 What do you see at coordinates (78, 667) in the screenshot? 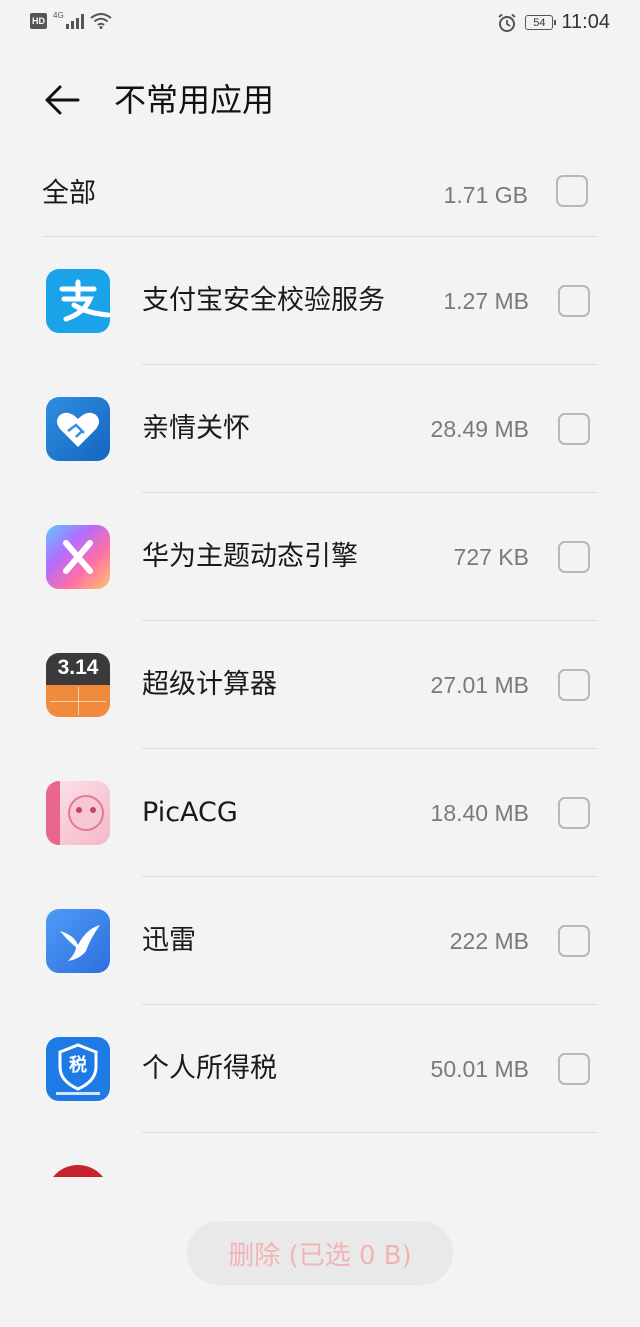
I see `calculator-display-text: 3.14` at bounding box center [78, 667].